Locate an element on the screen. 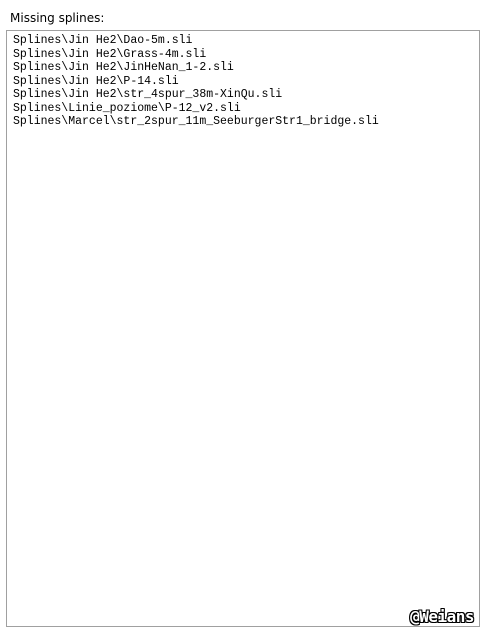 Image resolution: width=486 pixels, height=638 pixels. spline-path-line: Splines\Jin He2\Dao-5m.sli is located at coordinates (103, 40).